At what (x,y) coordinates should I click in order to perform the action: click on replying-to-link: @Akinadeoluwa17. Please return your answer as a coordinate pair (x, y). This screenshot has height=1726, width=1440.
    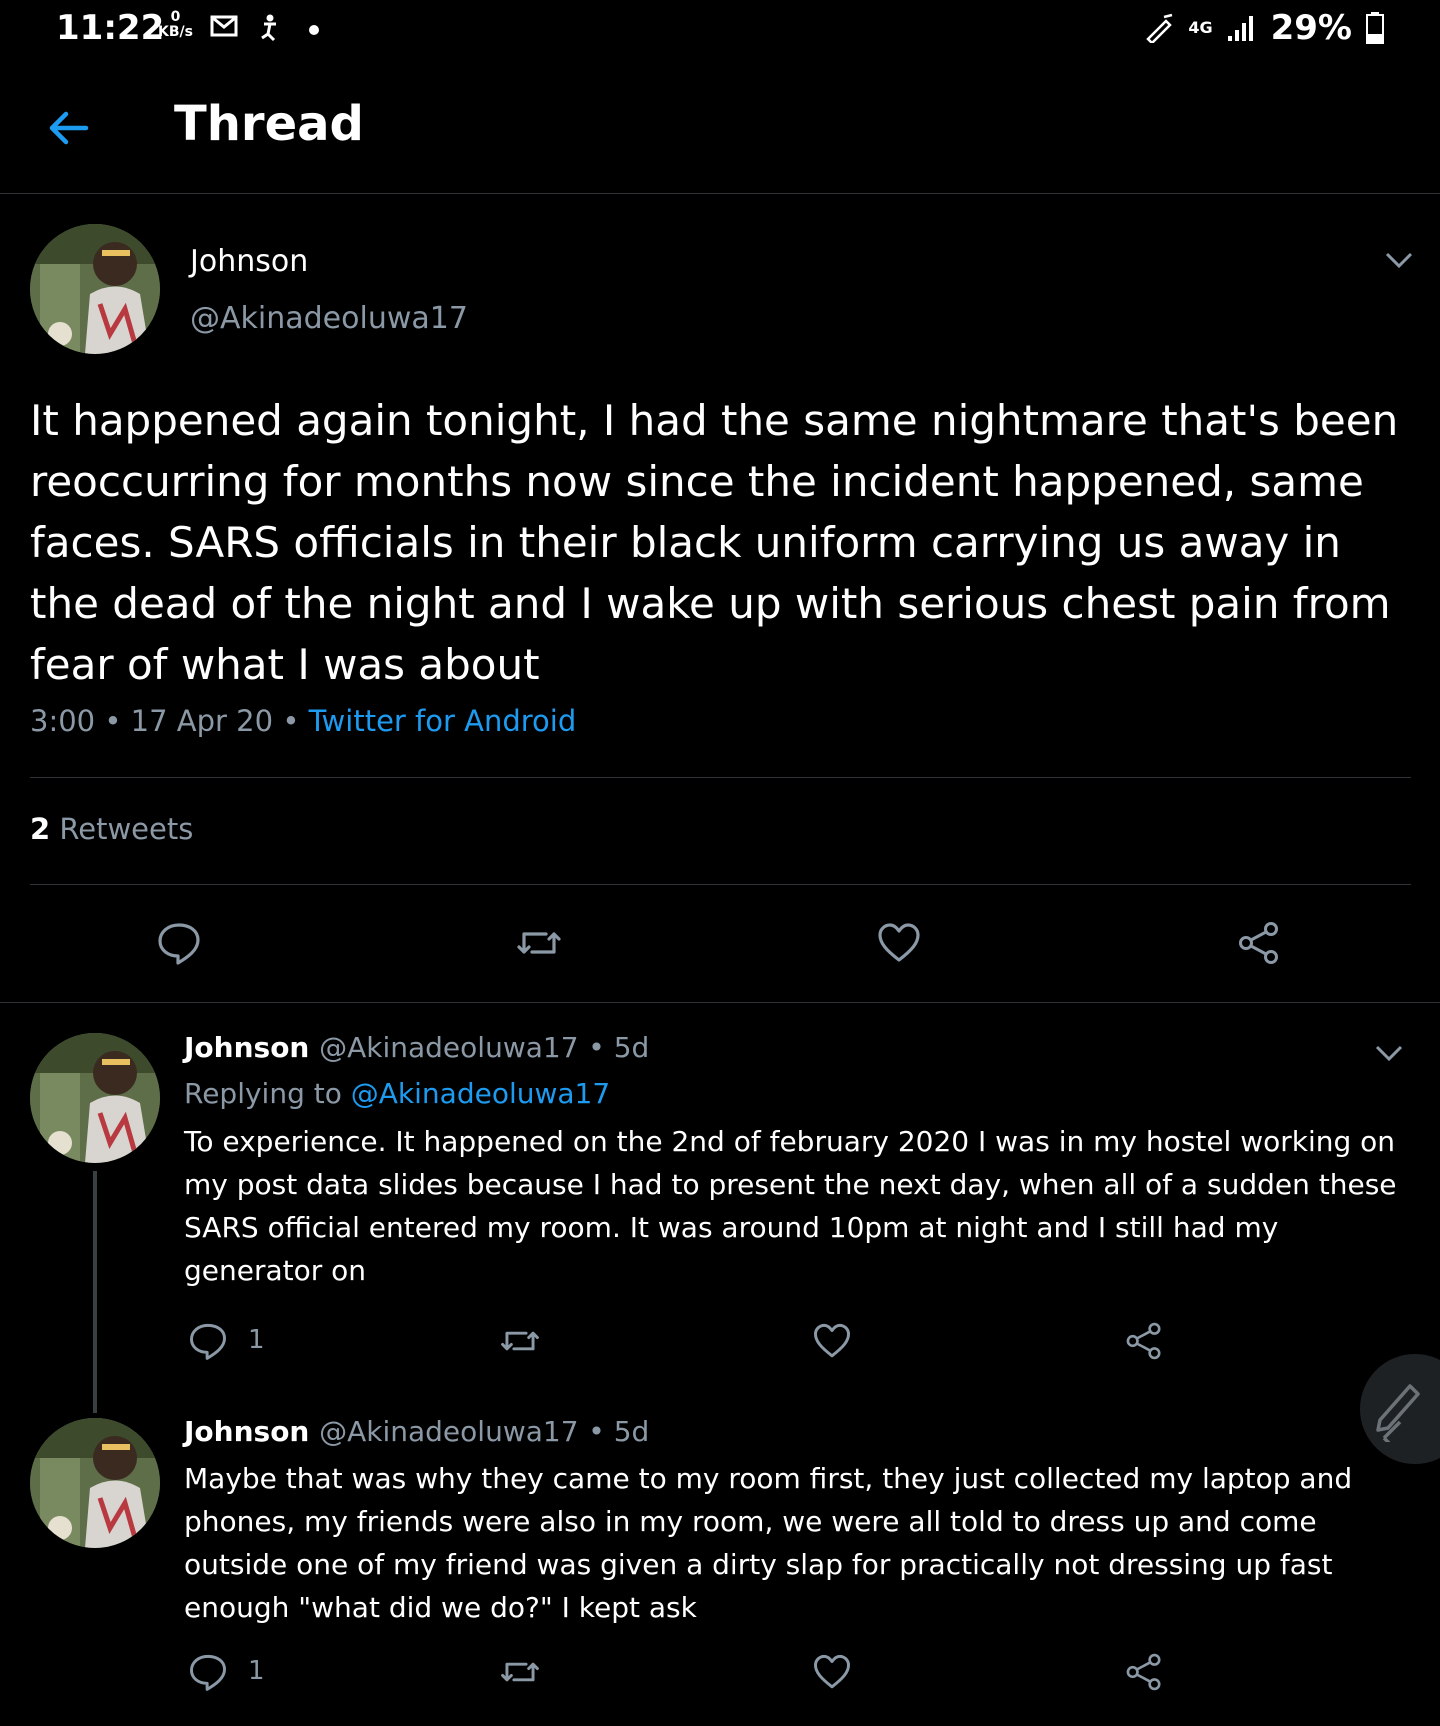
    Looking at the image, I should click on (480, 1093).